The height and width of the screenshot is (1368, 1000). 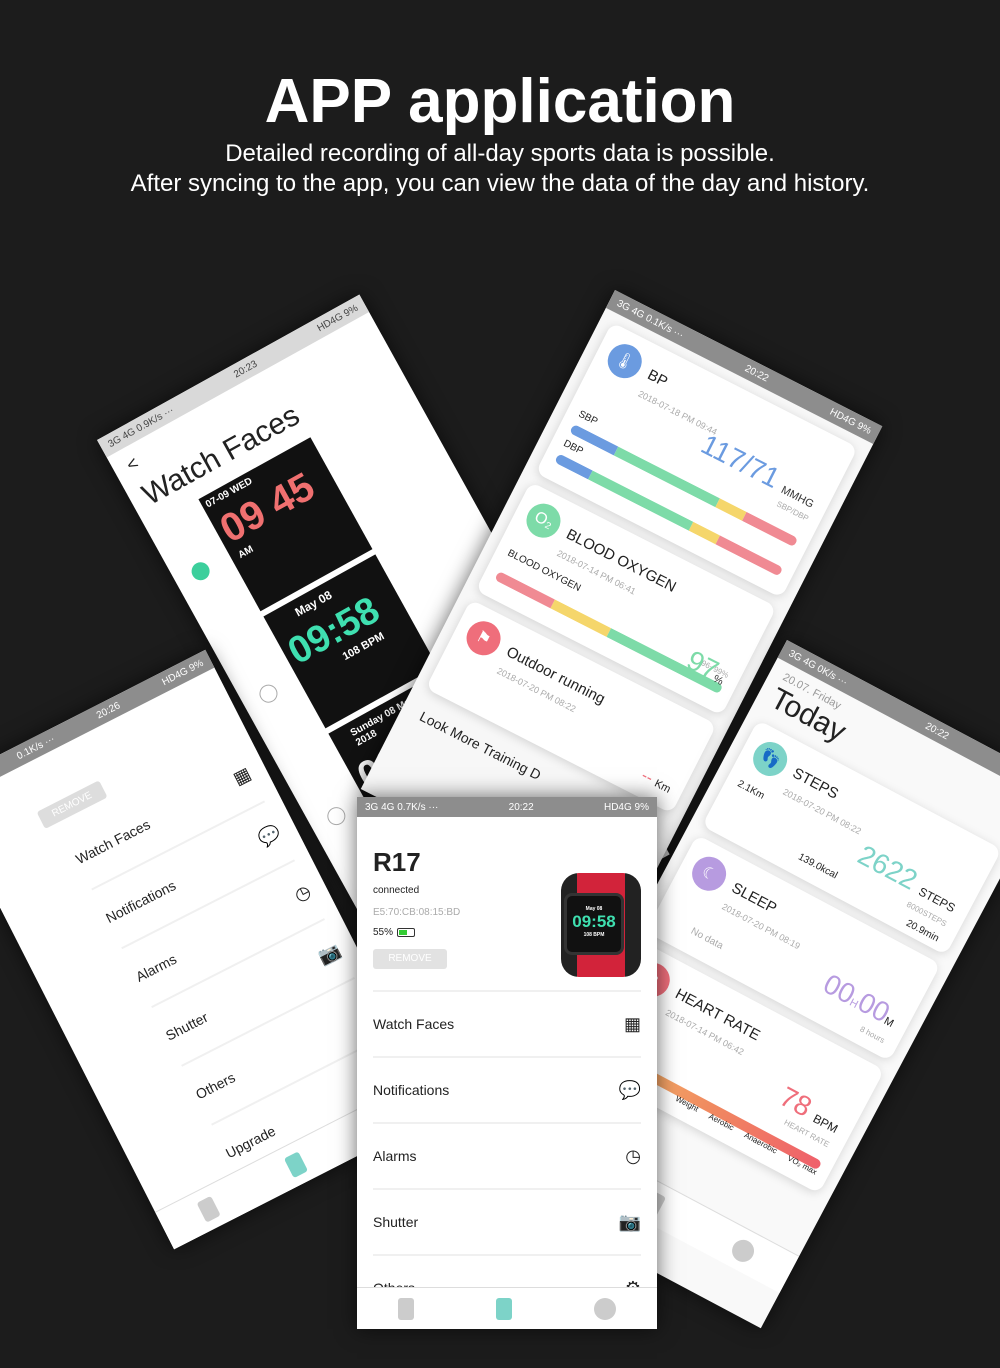 I want to click on tab-bar, so click(x=507, y=1308).